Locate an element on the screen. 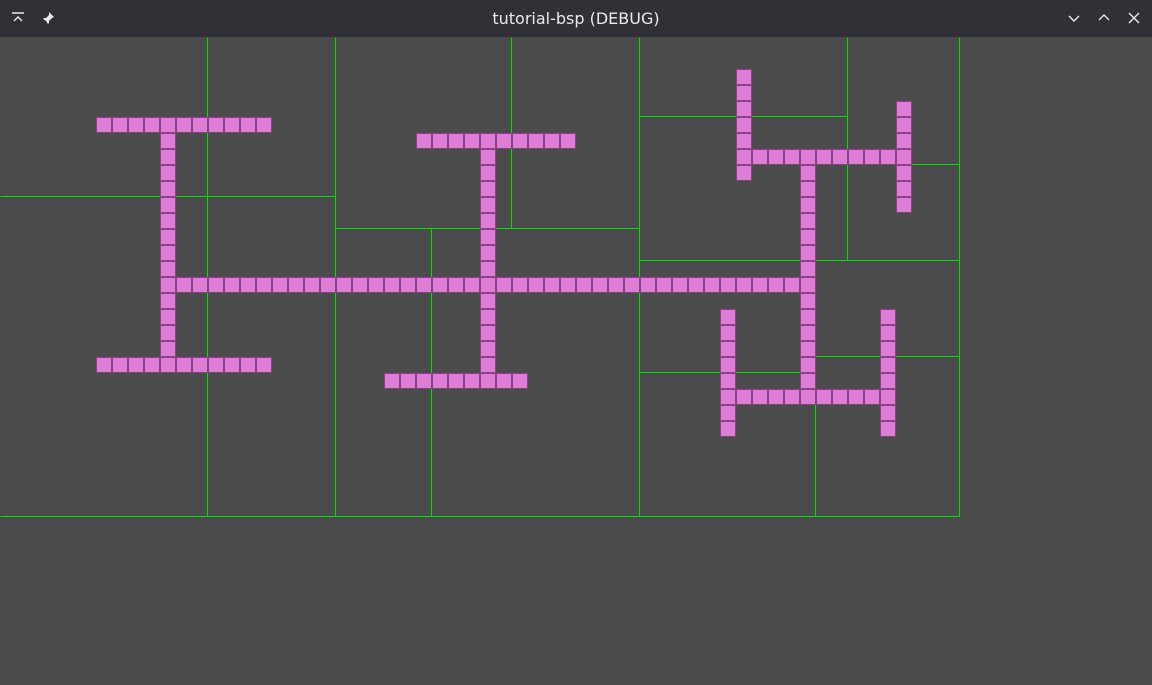 This screenshot has width=1152, height=685. title-bar: tutorial-bsp (DEBUG) is located at coordinates (576, 18).